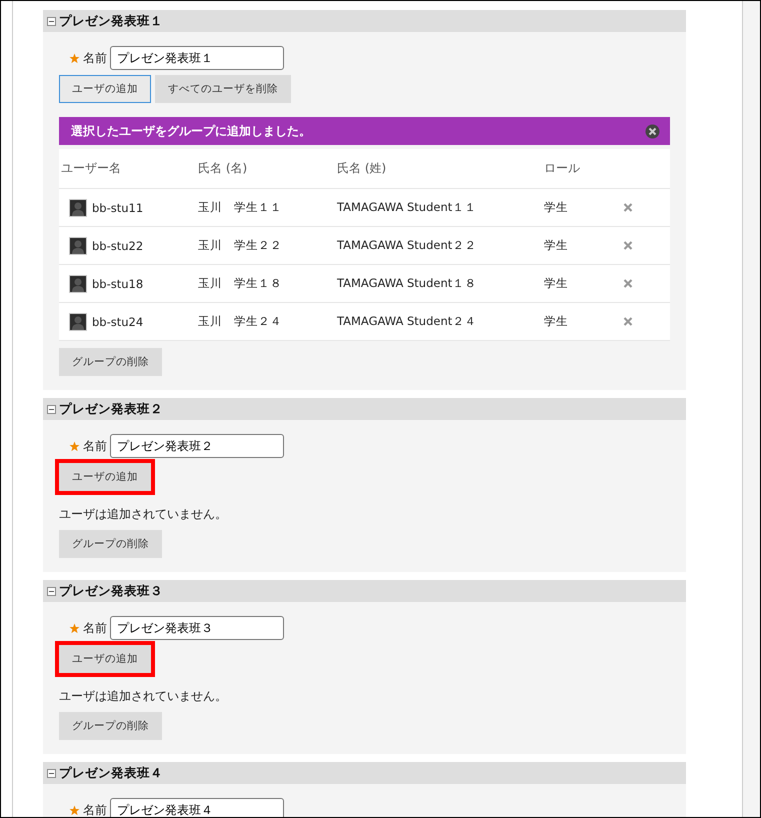  I want to click on username-cell: bb-stu11, so click(118, 207).